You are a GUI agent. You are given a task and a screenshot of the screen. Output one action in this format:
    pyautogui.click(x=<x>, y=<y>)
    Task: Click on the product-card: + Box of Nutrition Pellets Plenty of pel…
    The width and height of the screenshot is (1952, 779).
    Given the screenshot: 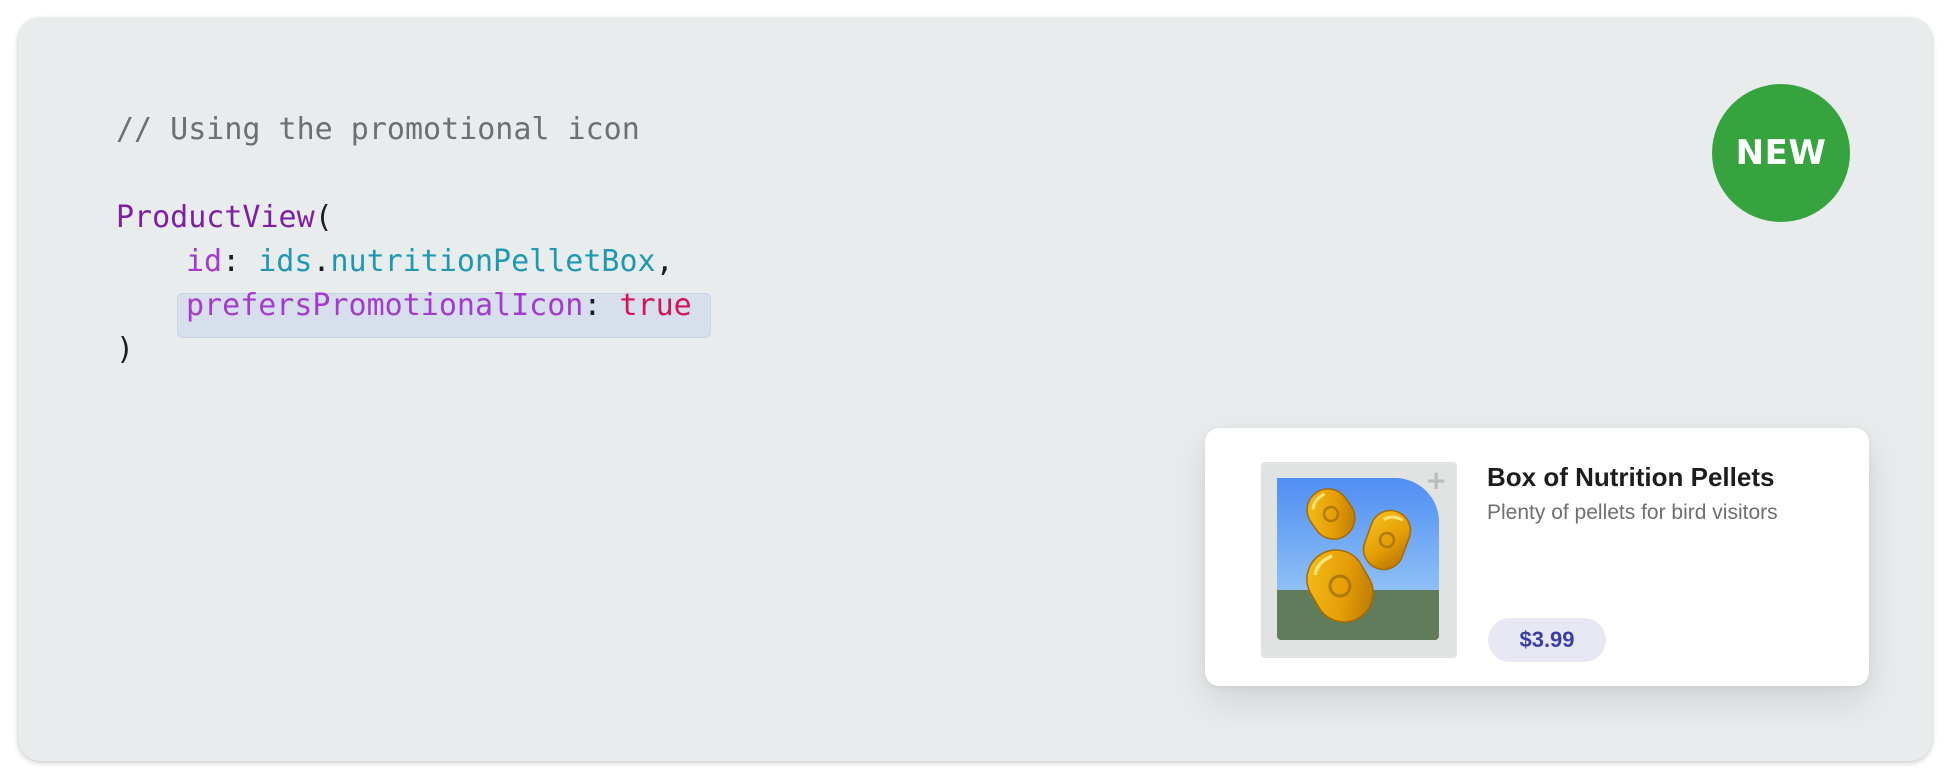 What is the action you would take?
    pyautogui.click(x=1537, y=557)
    